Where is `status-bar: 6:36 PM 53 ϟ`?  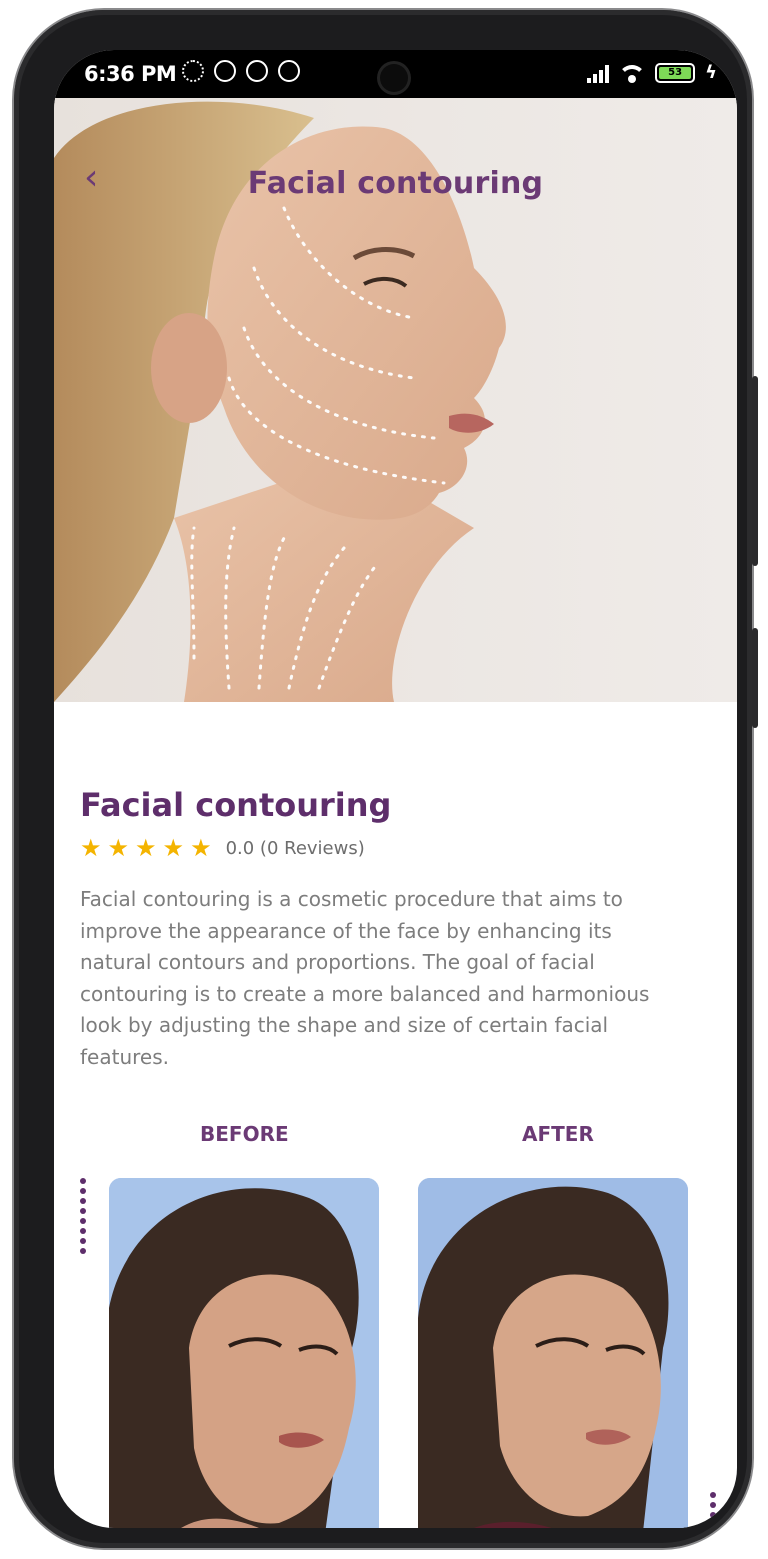
status-bar: 6:36 PM 53 ϟ is located at coordinates (395, 74).